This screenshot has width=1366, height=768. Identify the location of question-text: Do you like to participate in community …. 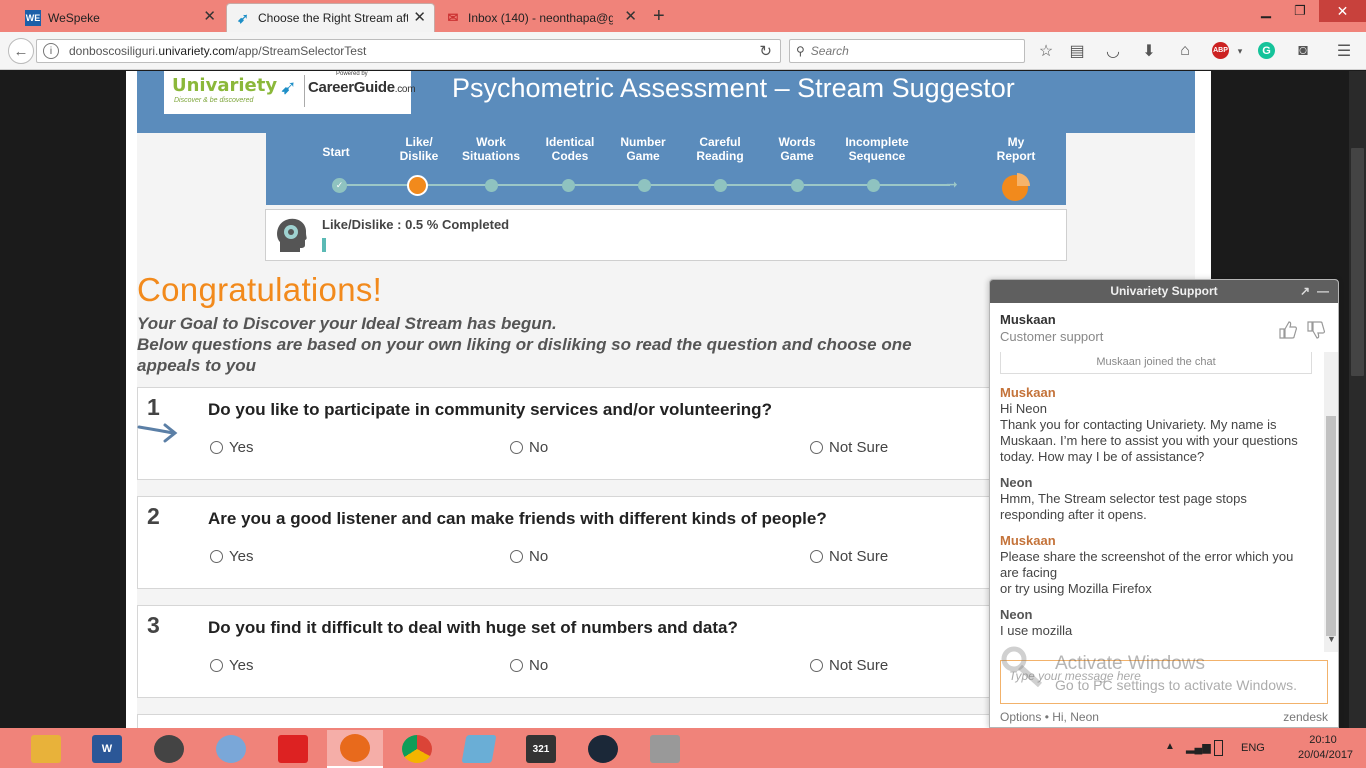
(490, 409).